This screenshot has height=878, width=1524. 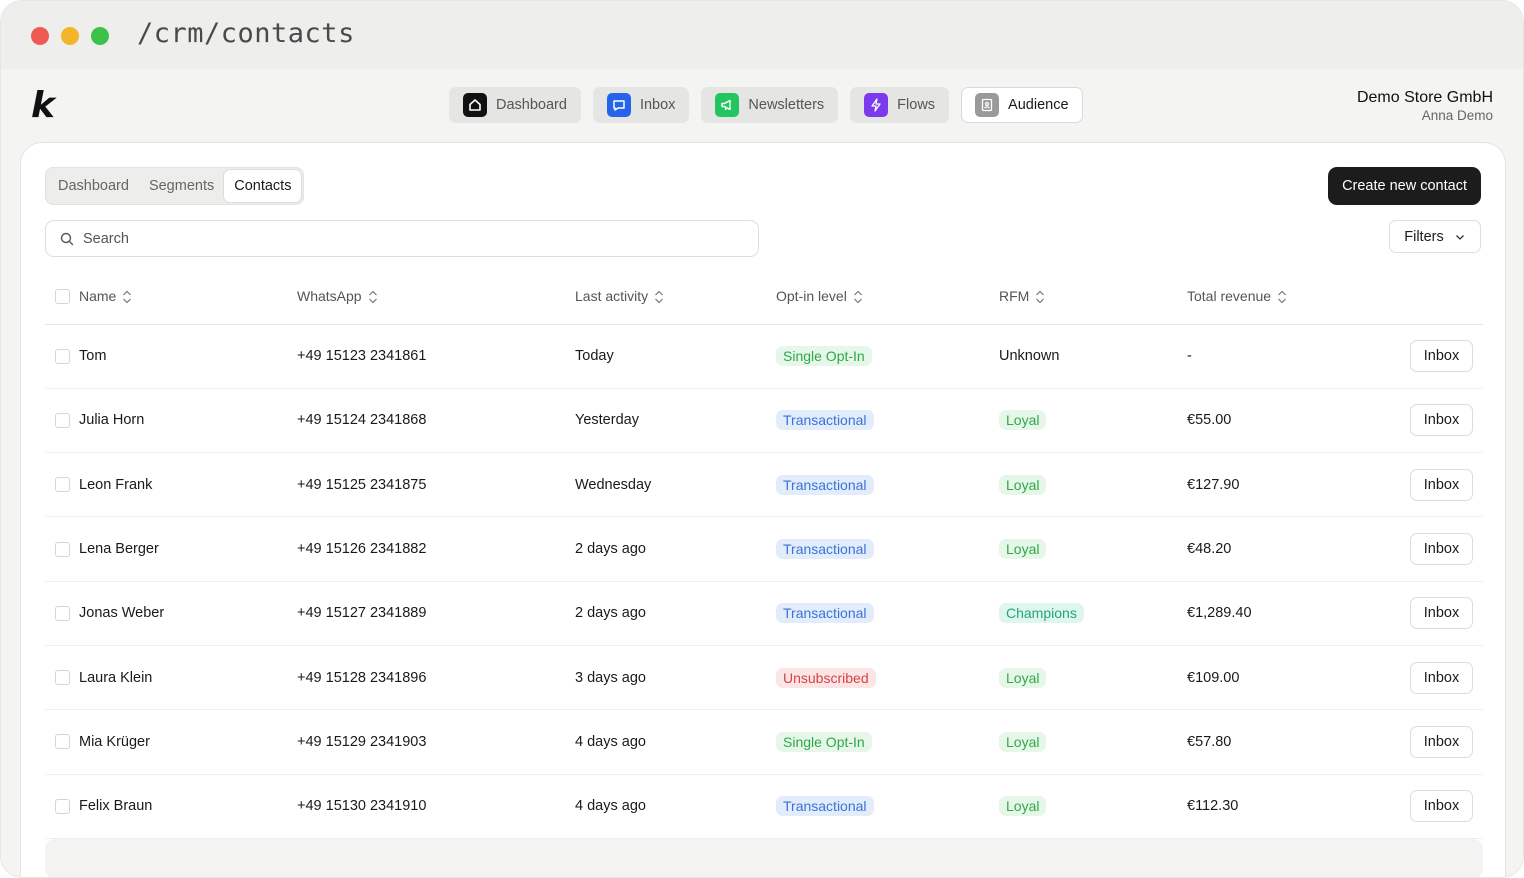 What do you see at coordinates (1293, 485) in the screenshot?
I see `cell-revenue: €127.90` at bounding box center [1293, 485].